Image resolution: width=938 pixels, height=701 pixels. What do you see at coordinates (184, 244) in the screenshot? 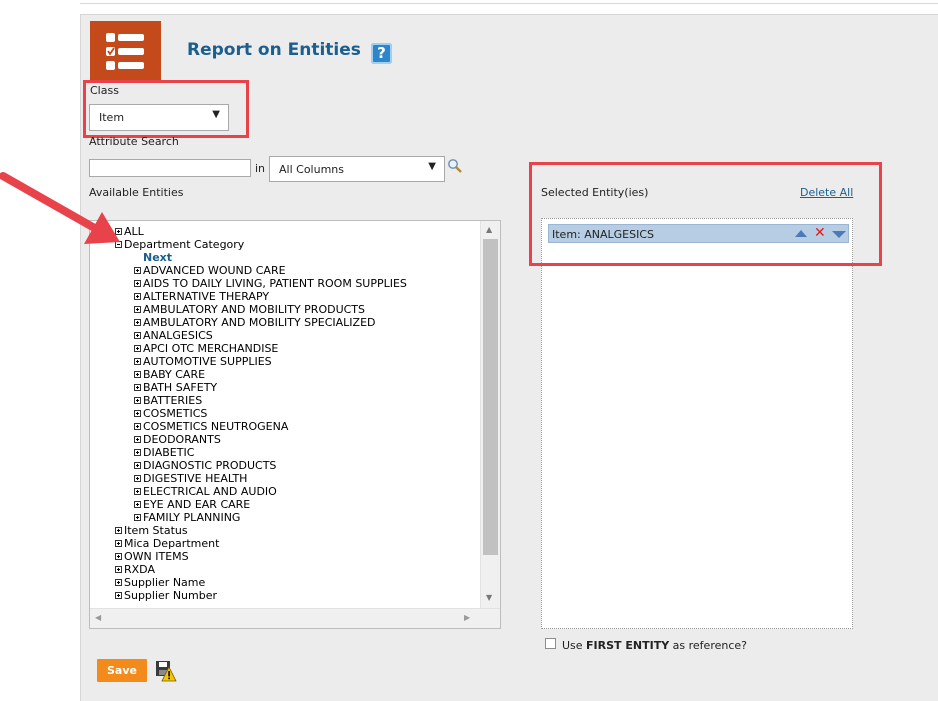
I see `tree-node-label: Department Category` at bounding box center [184, 244].